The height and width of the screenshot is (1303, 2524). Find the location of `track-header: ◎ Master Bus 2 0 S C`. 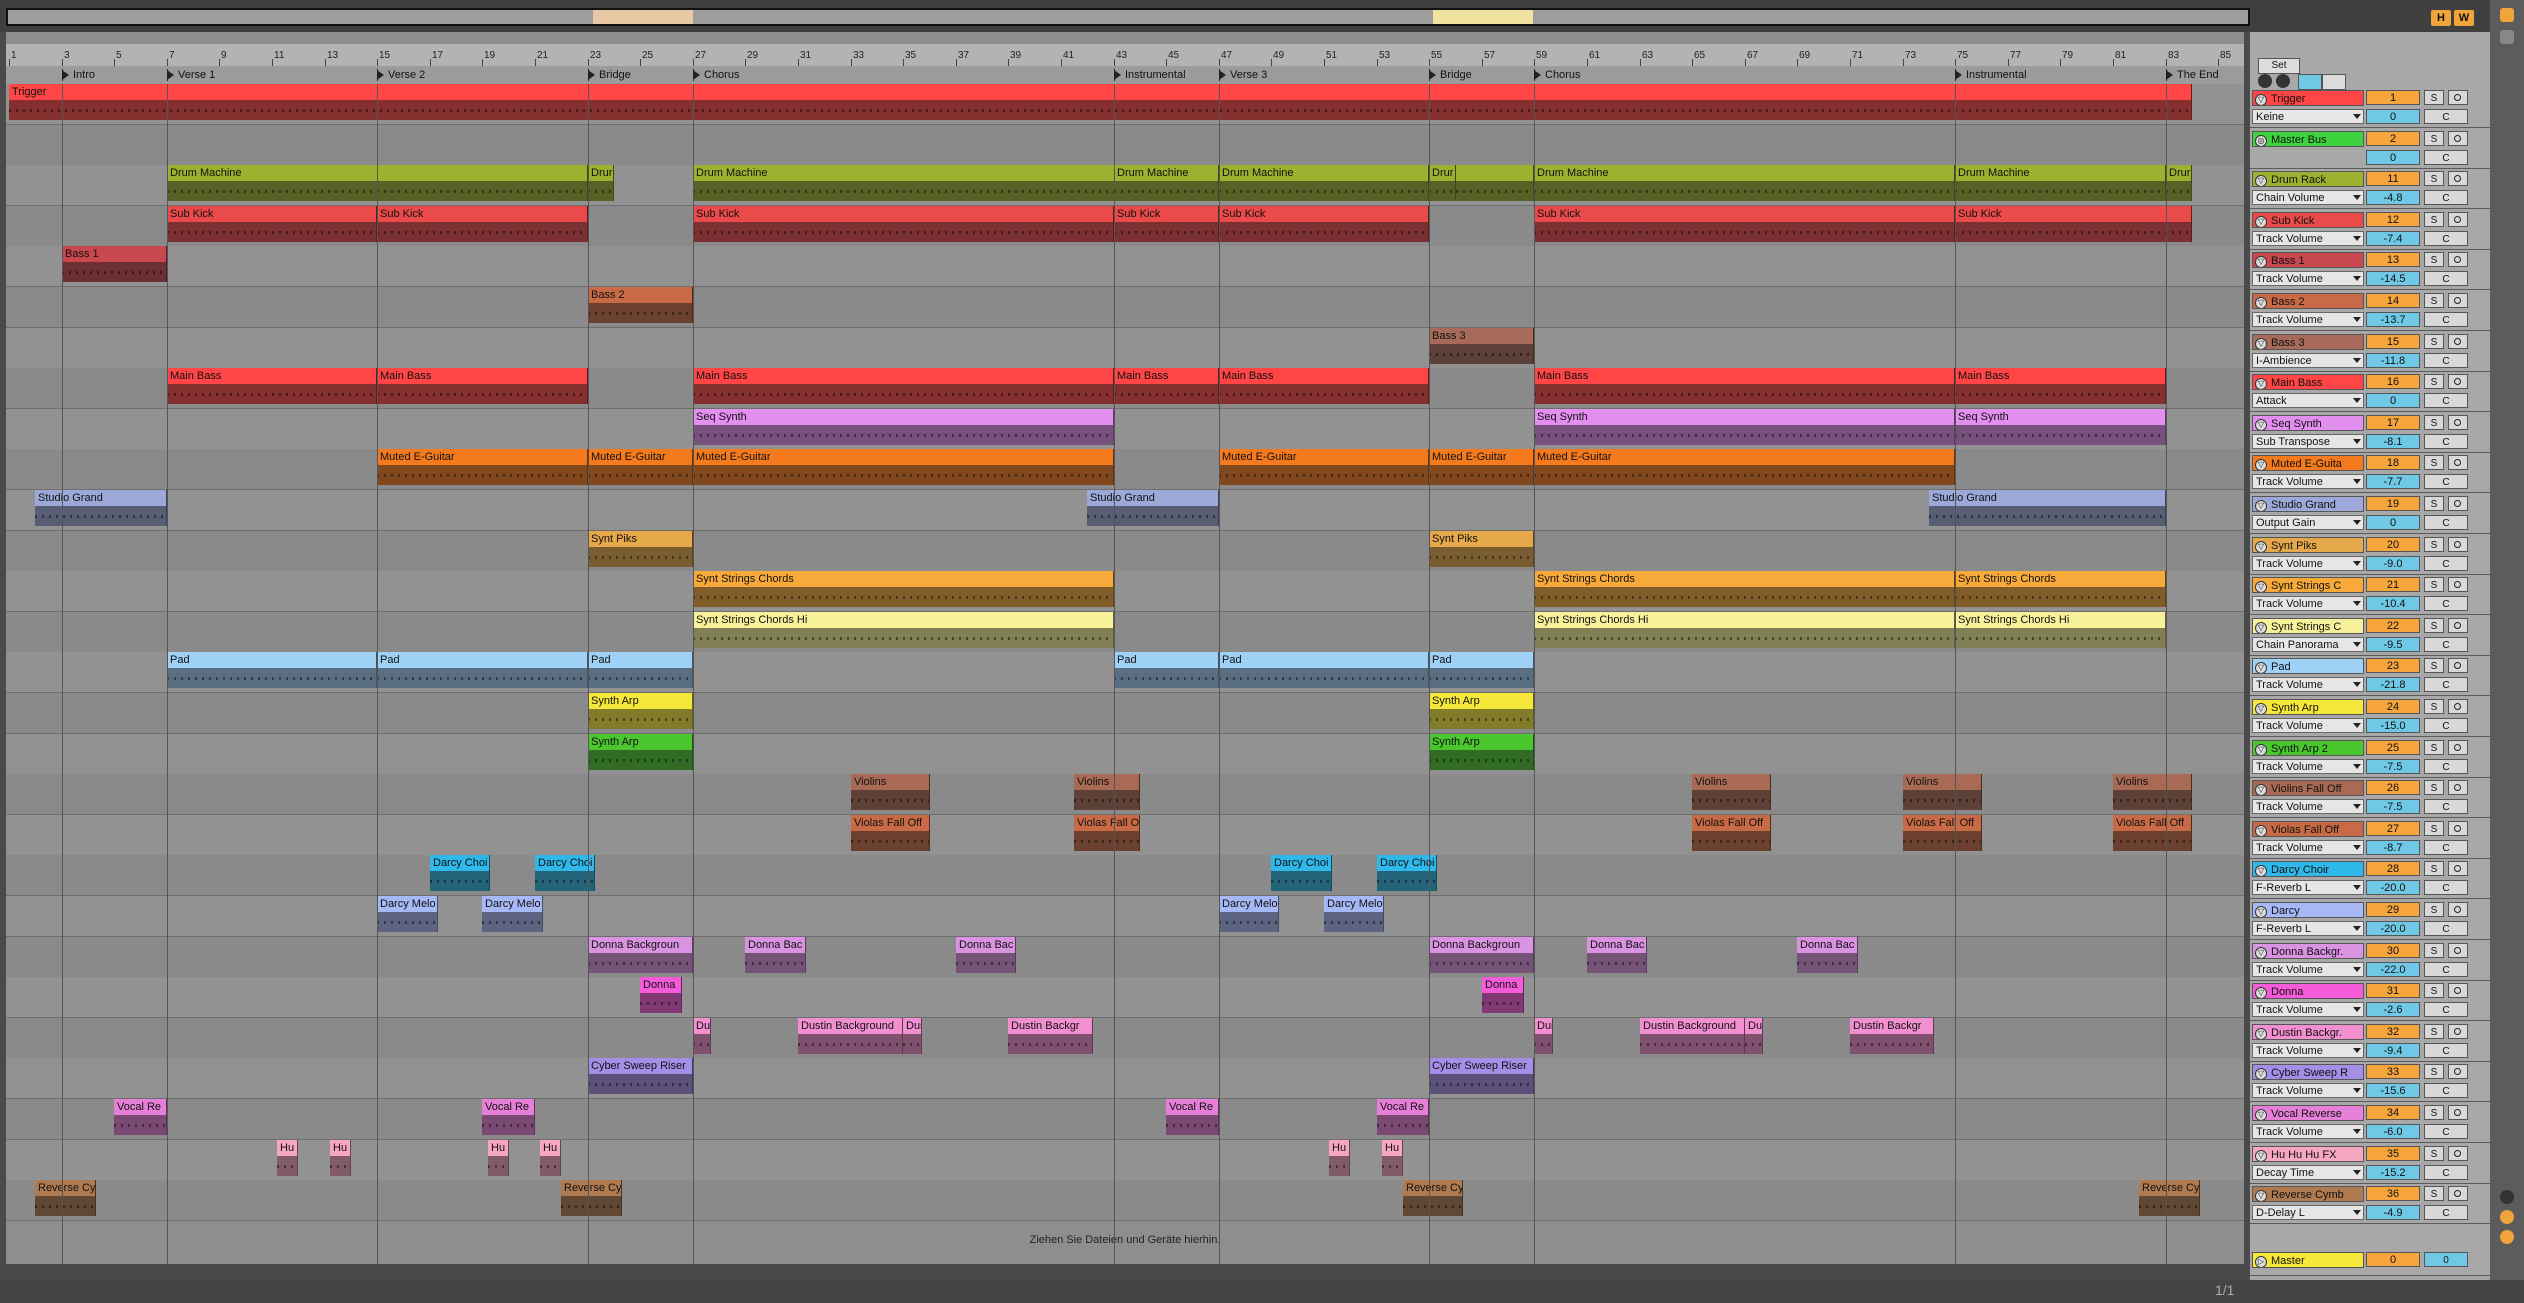

track-header: ◎ Master Bus 2 0 S C is located at coordinates (2370, 149).